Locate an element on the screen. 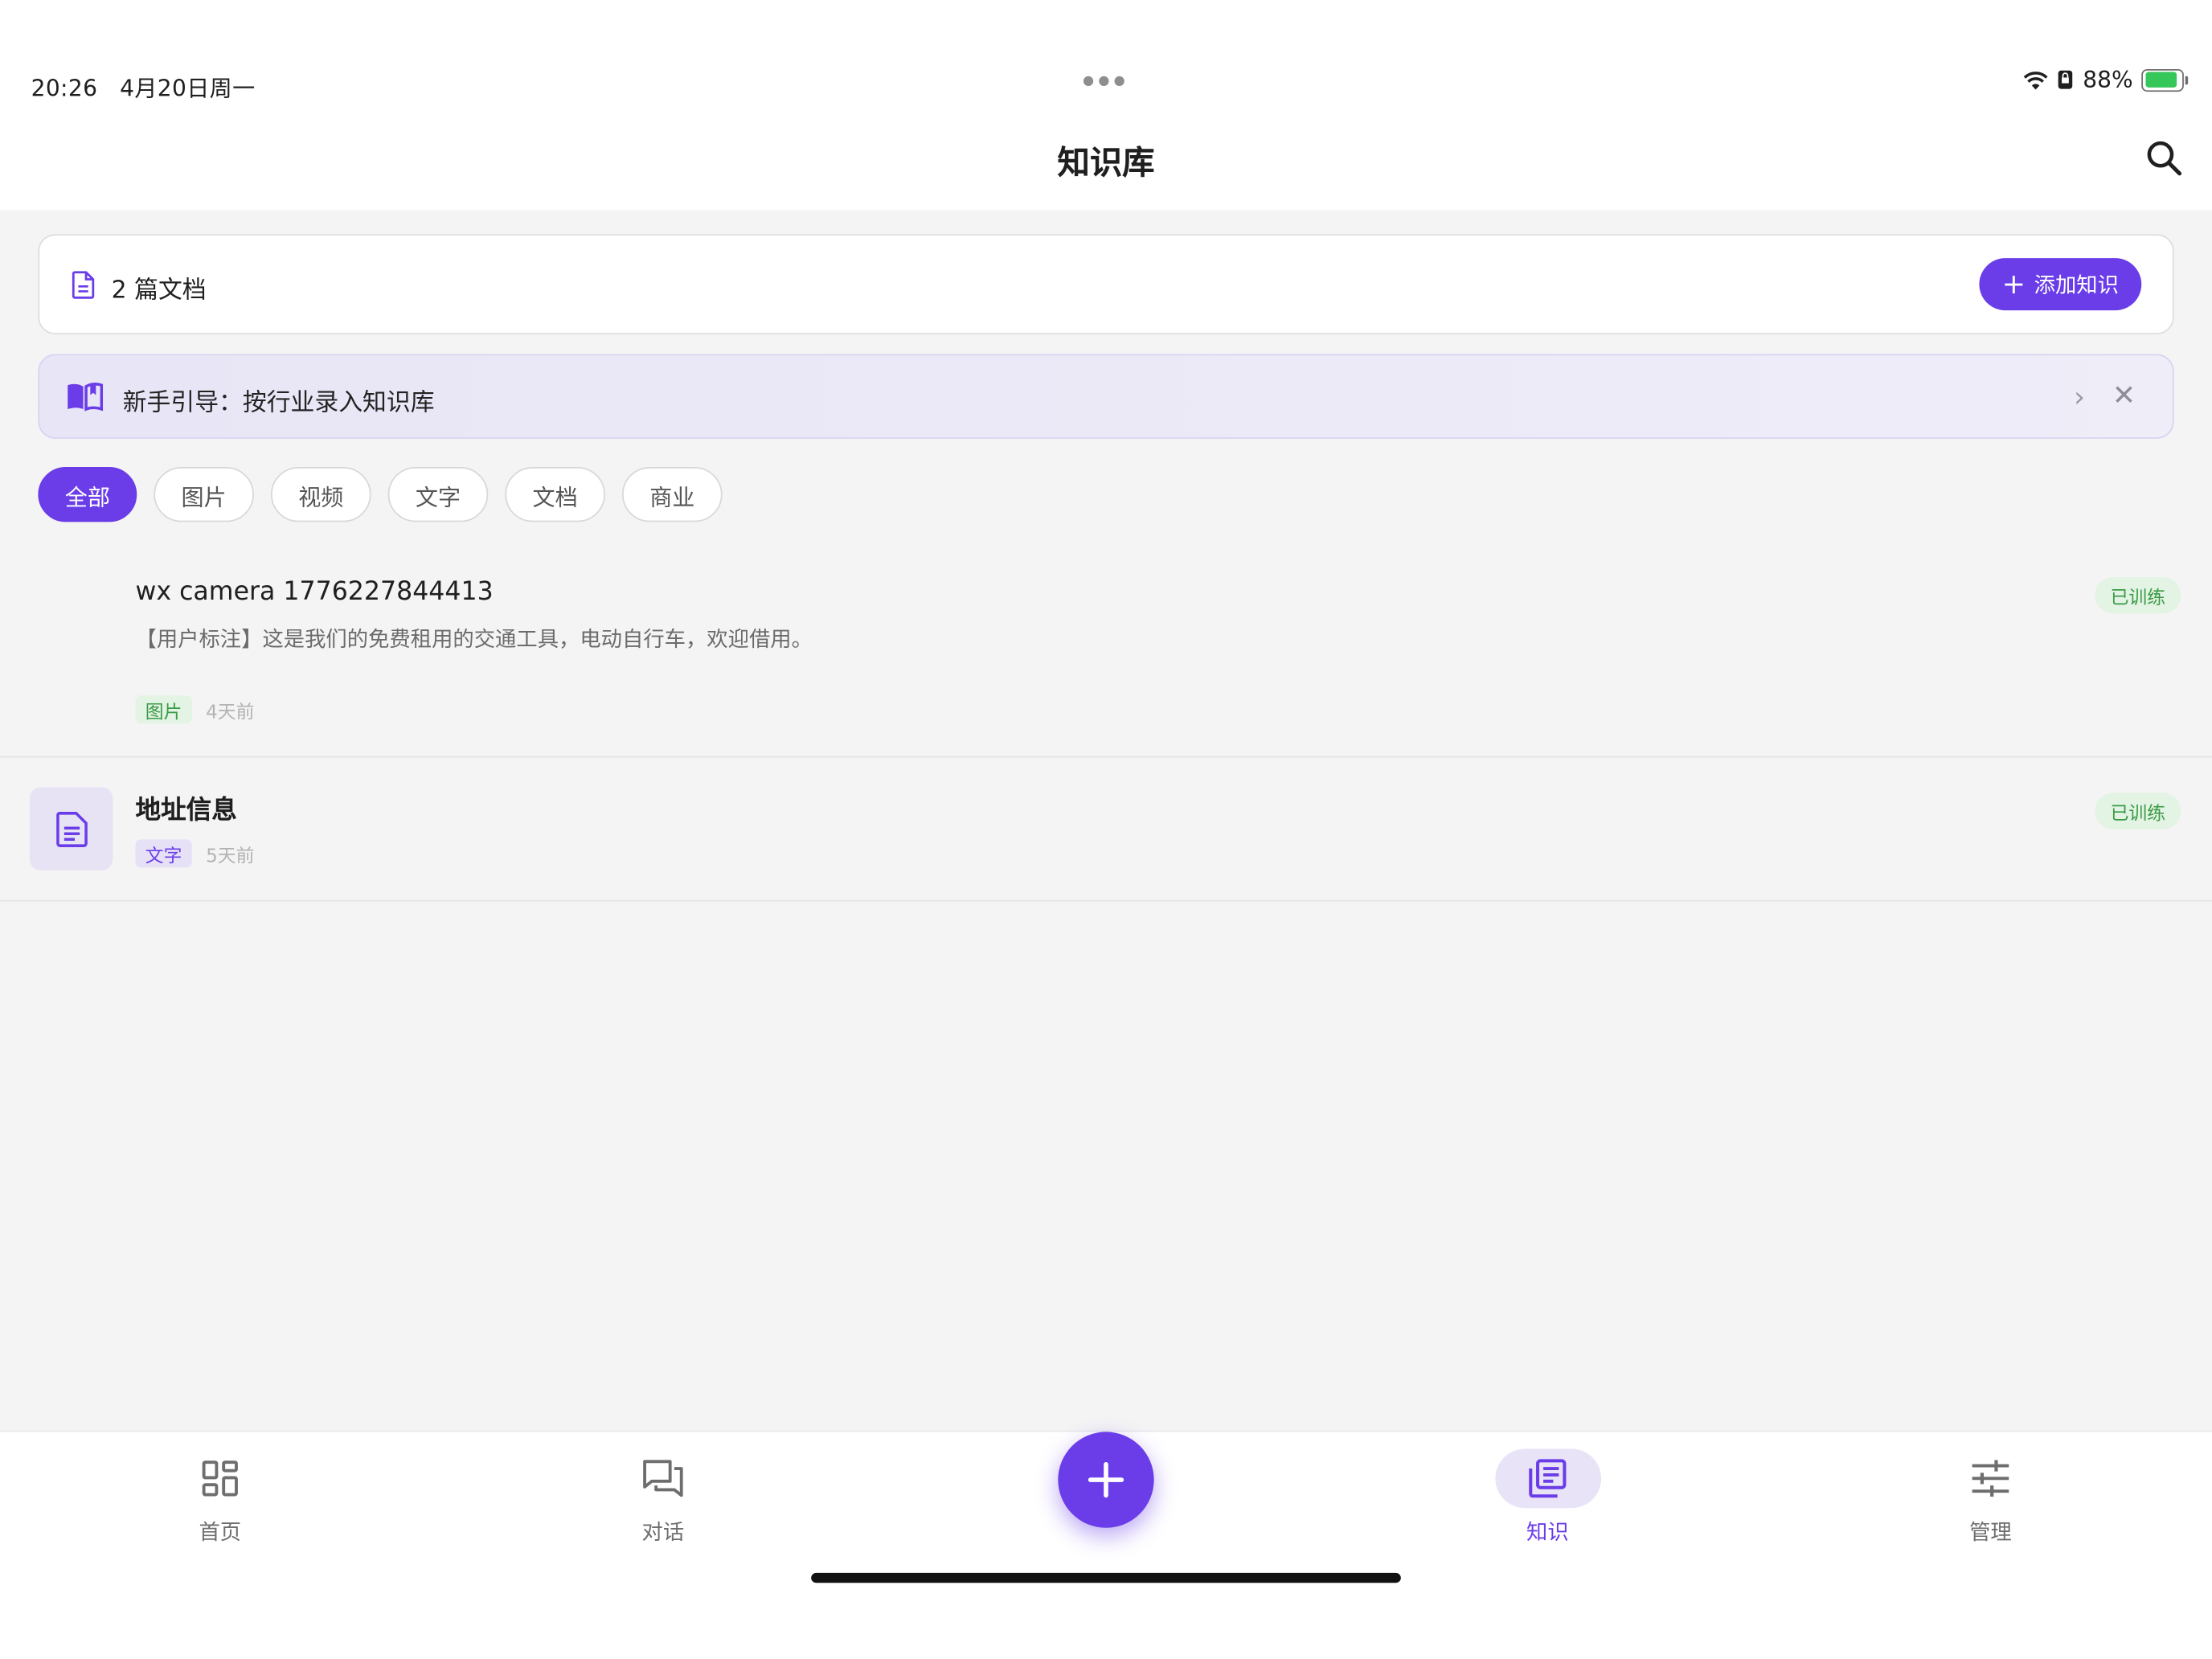 This screenshot has height=1659, width=2212. battery-percent: 88% is located at coordinates (2108, 79).